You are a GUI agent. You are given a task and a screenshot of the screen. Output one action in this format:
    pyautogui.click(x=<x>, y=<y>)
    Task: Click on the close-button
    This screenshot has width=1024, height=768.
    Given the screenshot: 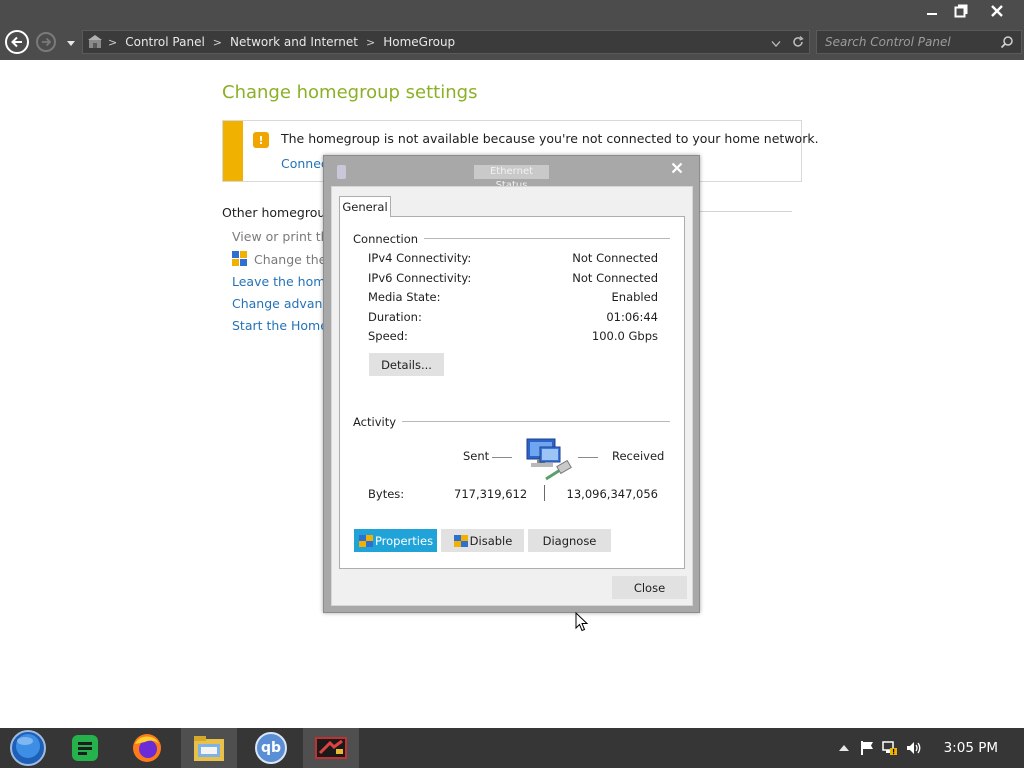 What is the action you would take?
    pyautogui.click(x=997, y=11)
    